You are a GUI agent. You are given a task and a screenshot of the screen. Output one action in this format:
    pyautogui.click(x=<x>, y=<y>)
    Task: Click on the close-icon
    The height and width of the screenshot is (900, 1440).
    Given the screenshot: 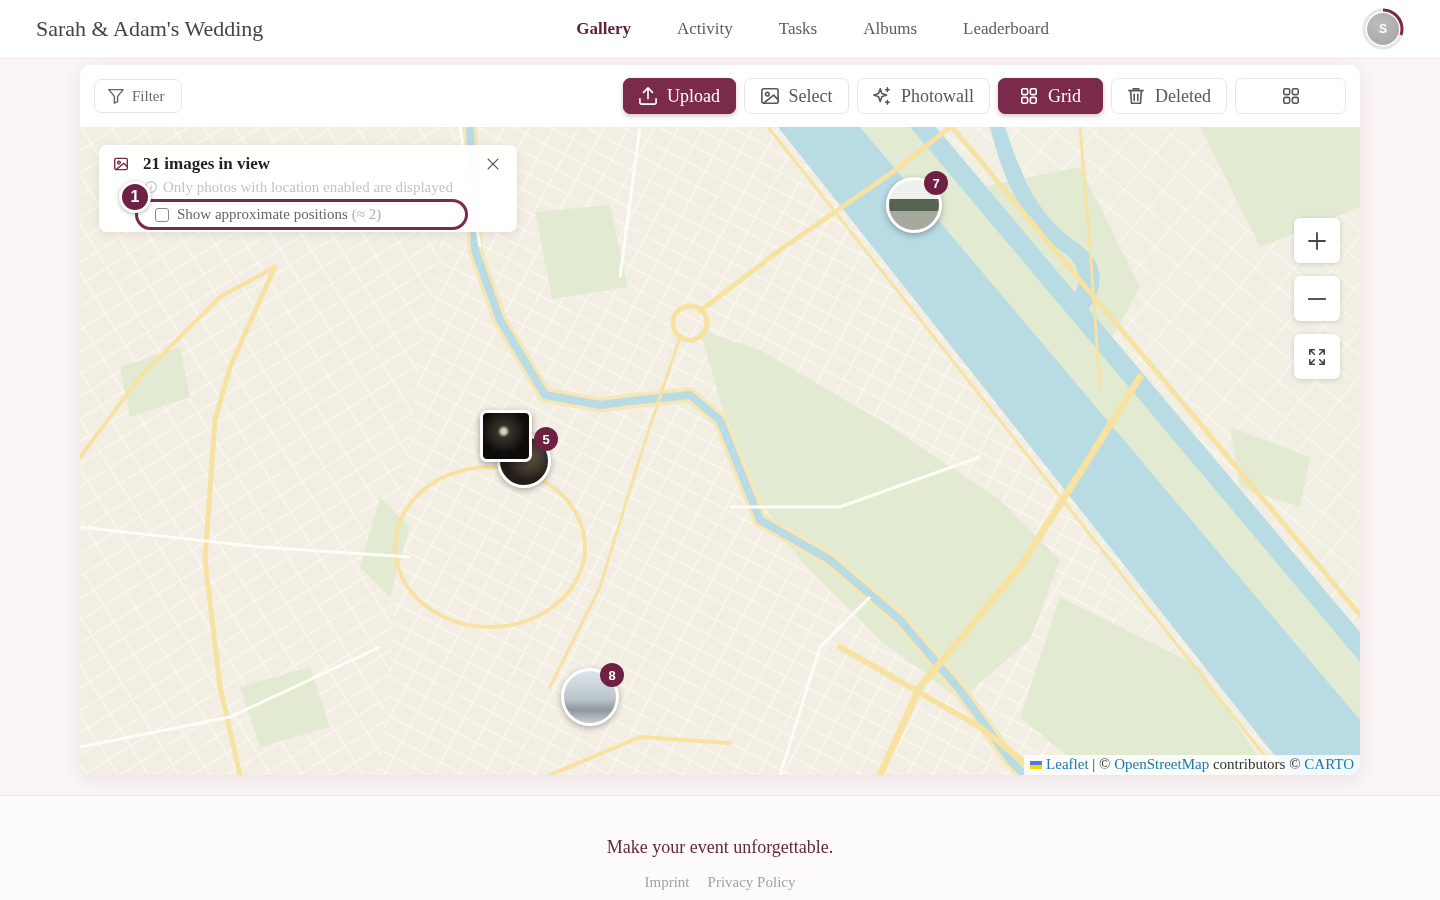 What is the action you would take?
    pyautogui.click(x=493, y=164)
    